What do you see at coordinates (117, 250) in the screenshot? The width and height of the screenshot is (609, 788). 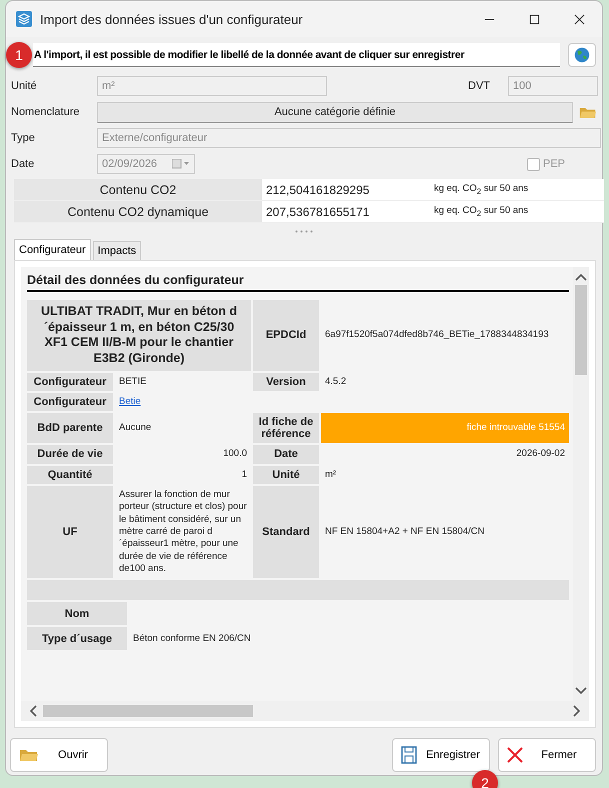 I see `tab: Impacts` at bounding box center [117, 250].